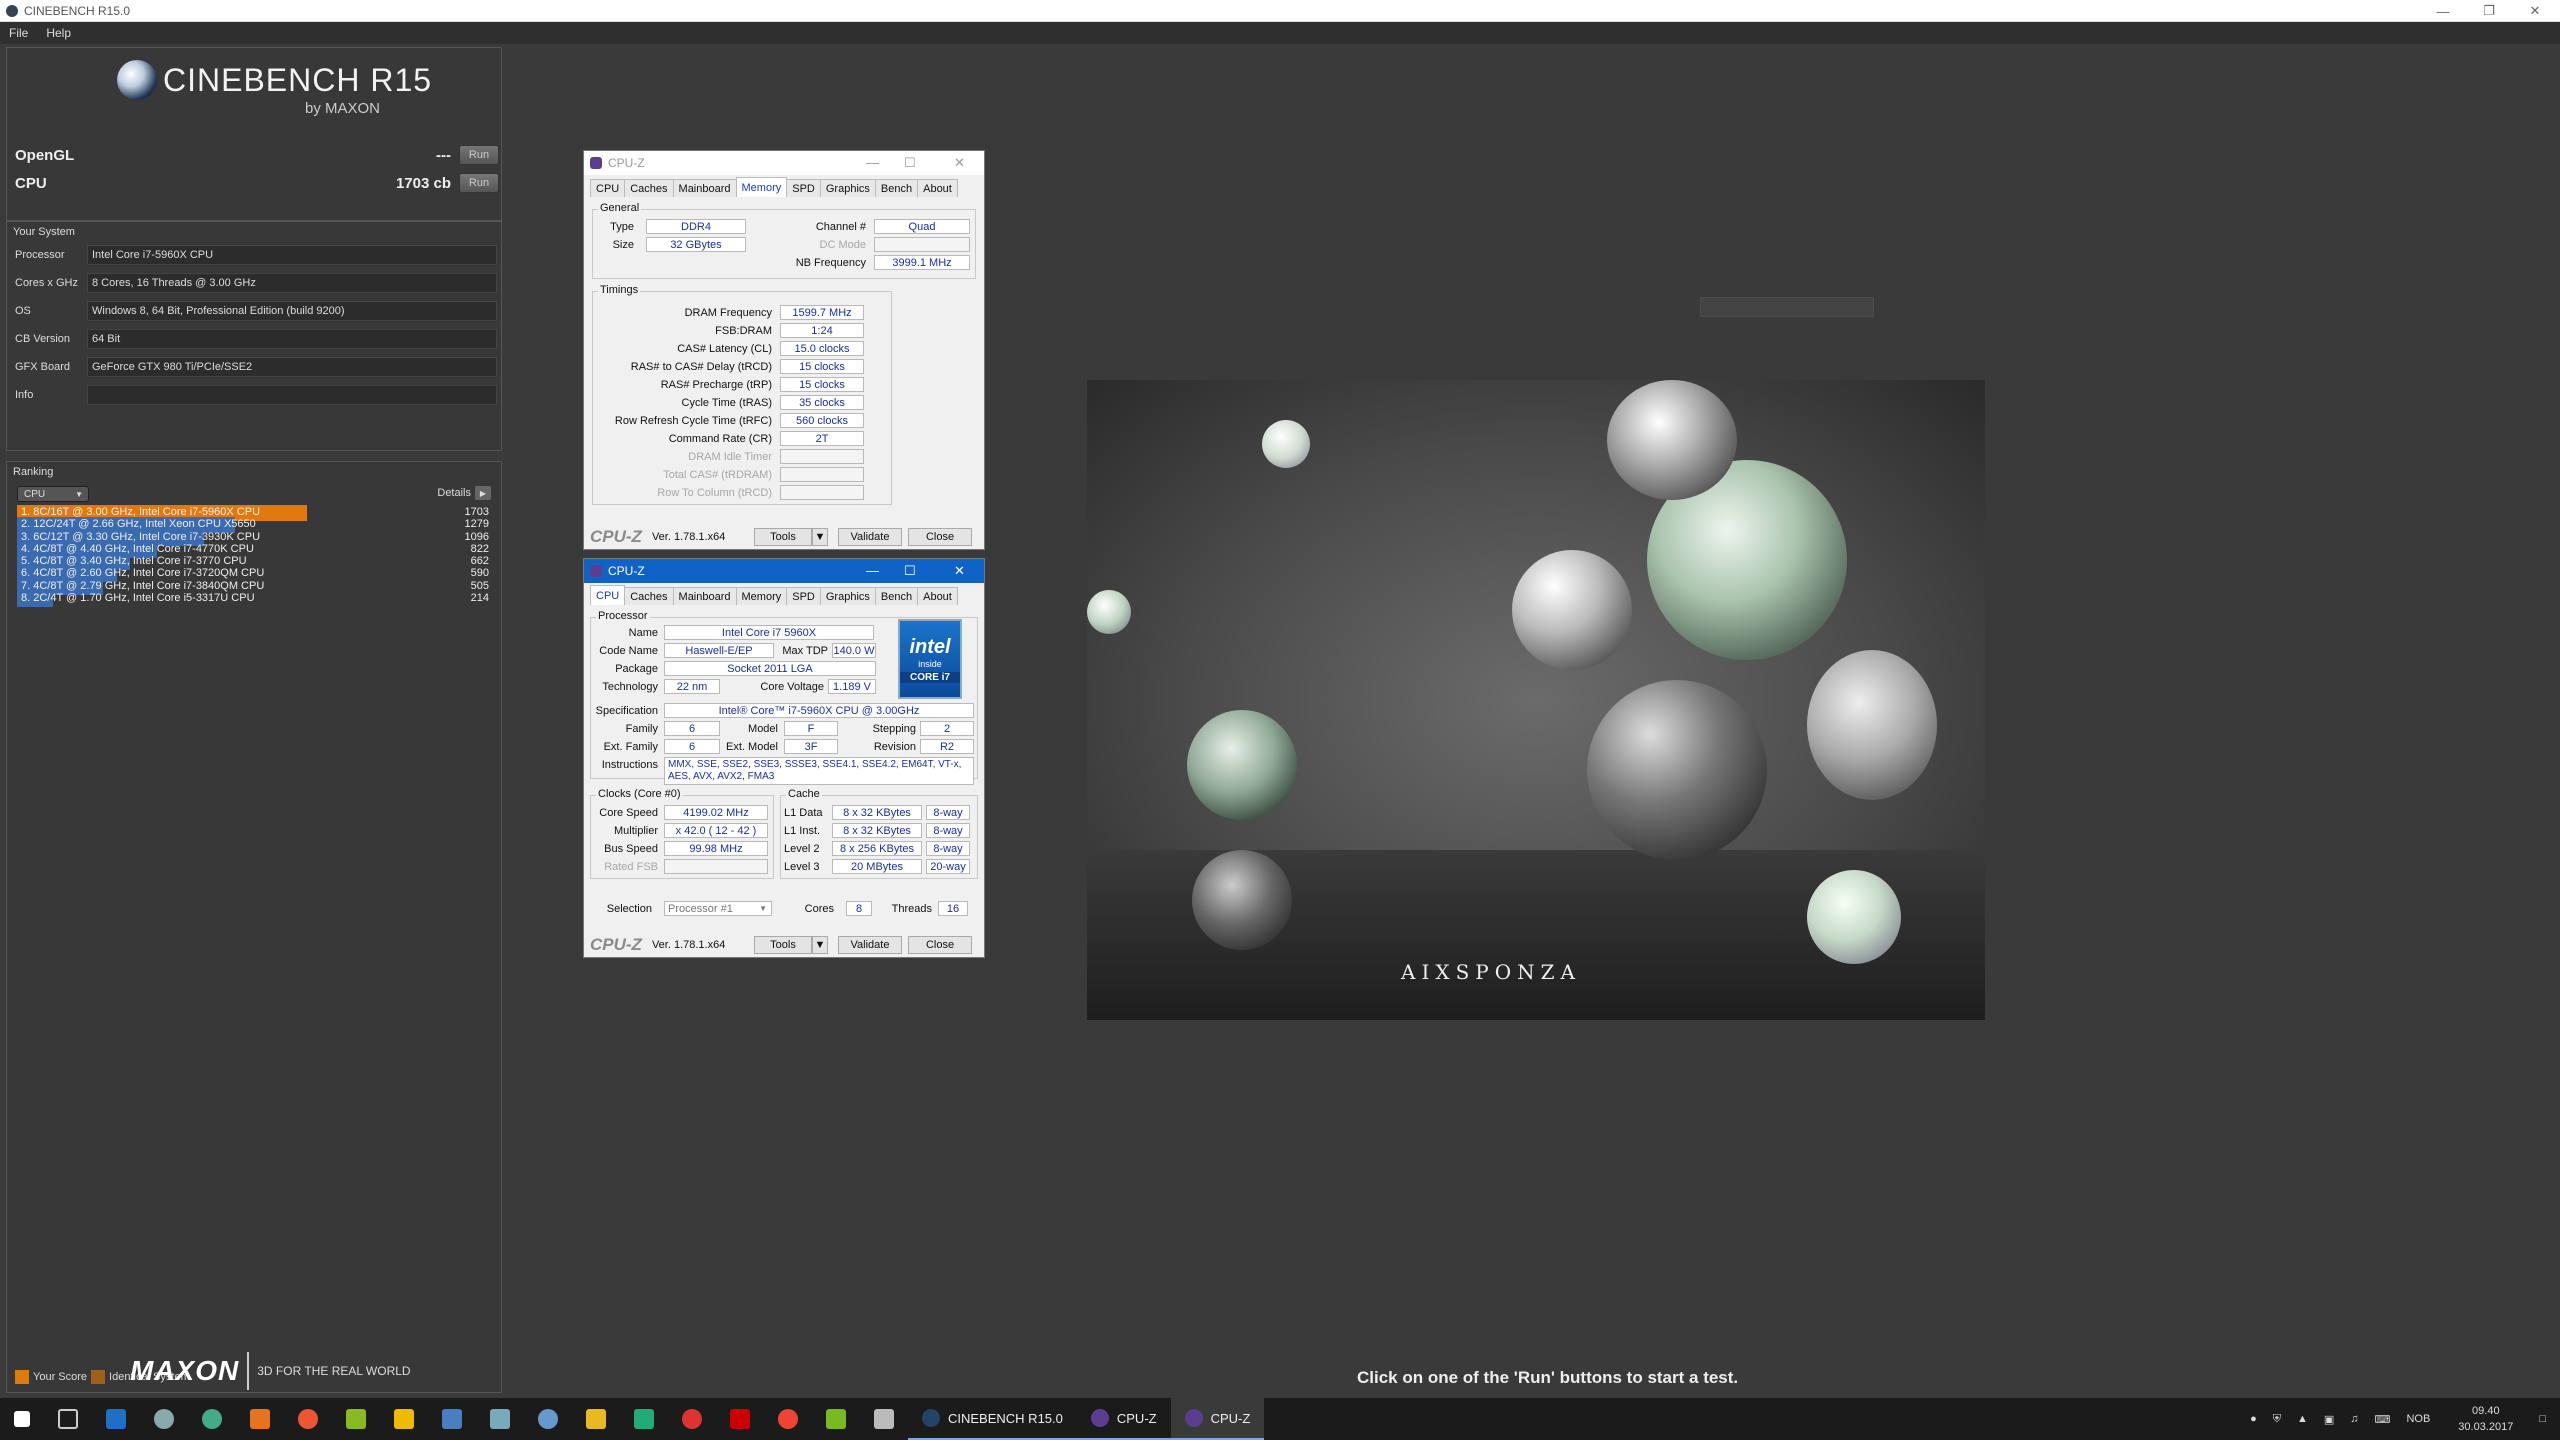  I want to click on test-name: OpenGL, so click(45, 155).